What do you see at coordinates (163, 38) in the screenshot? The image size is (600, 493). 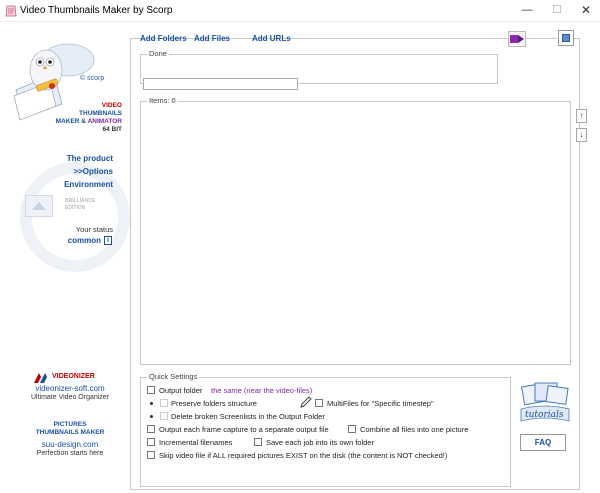 I see `add-folders-link: Add Folders` at bounding box center [163, 38].